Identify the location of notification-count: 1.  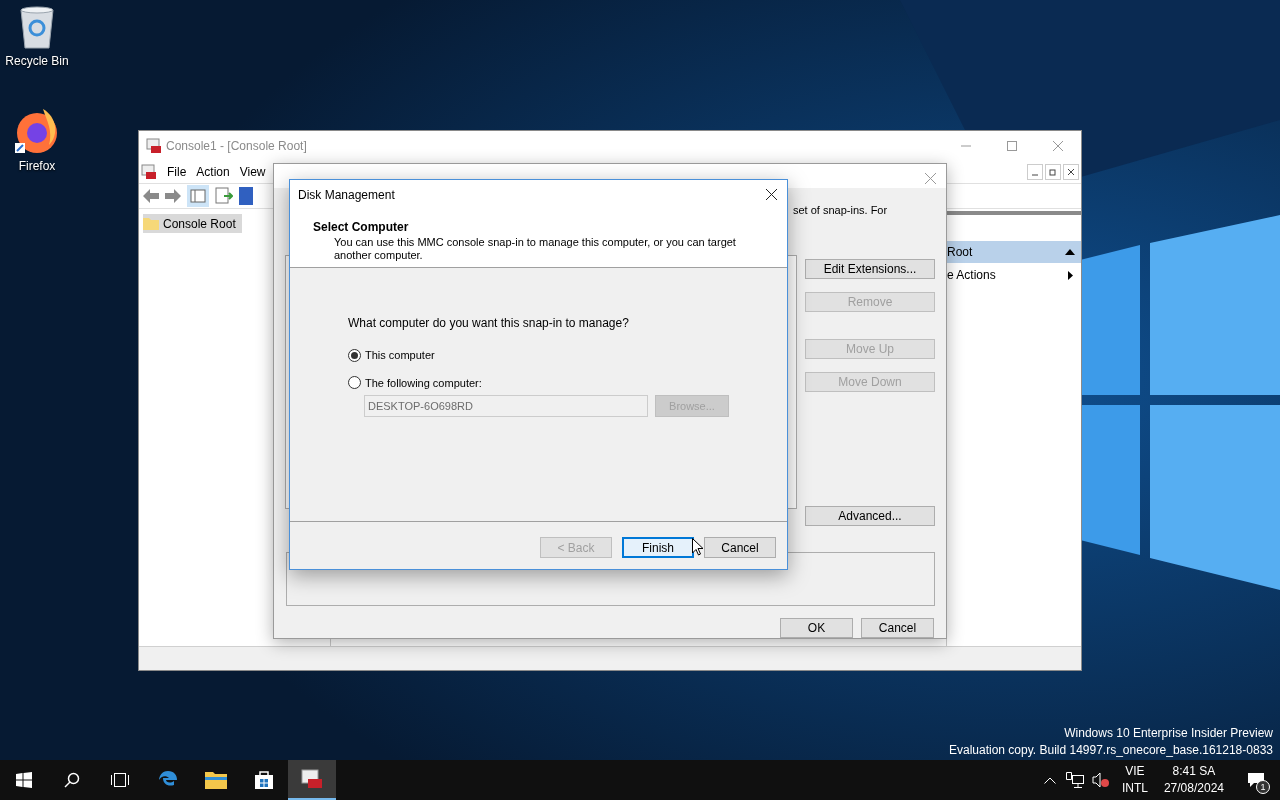
(1263, 787).